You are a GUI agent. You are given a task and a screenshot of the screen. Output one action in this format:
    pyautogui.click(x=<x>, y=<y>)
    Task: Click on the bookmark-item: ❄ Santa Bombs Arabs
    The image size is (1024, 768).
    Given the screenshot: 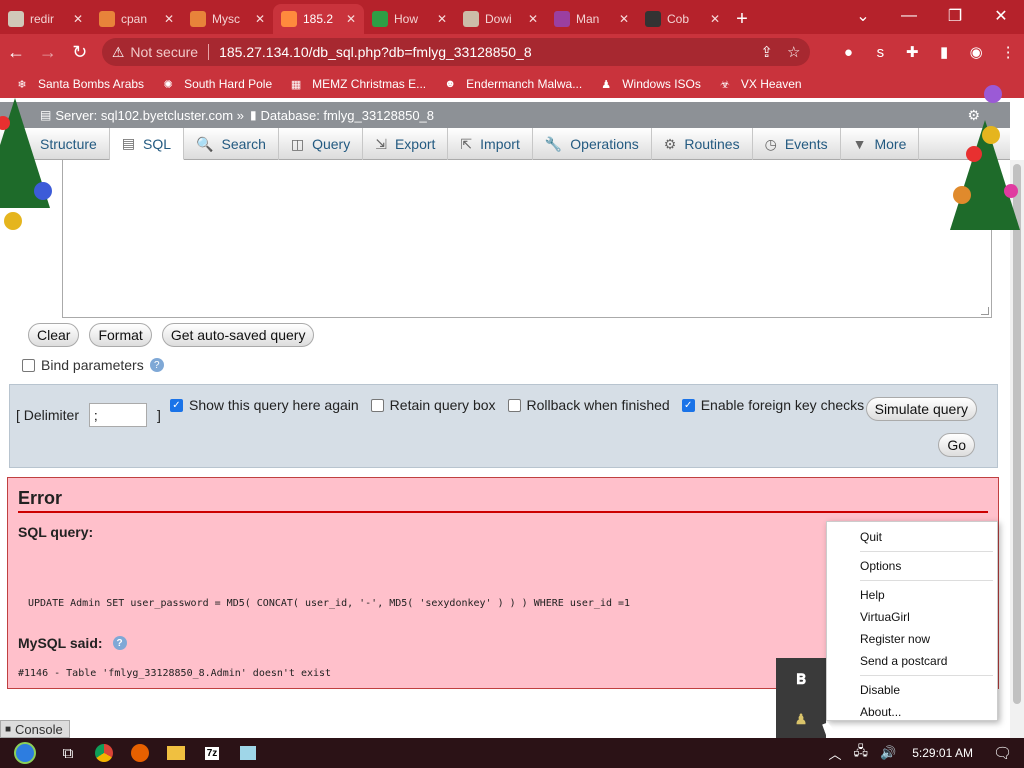 What is the action you would take?
    pyautogui.click(x=79, y=84)
    